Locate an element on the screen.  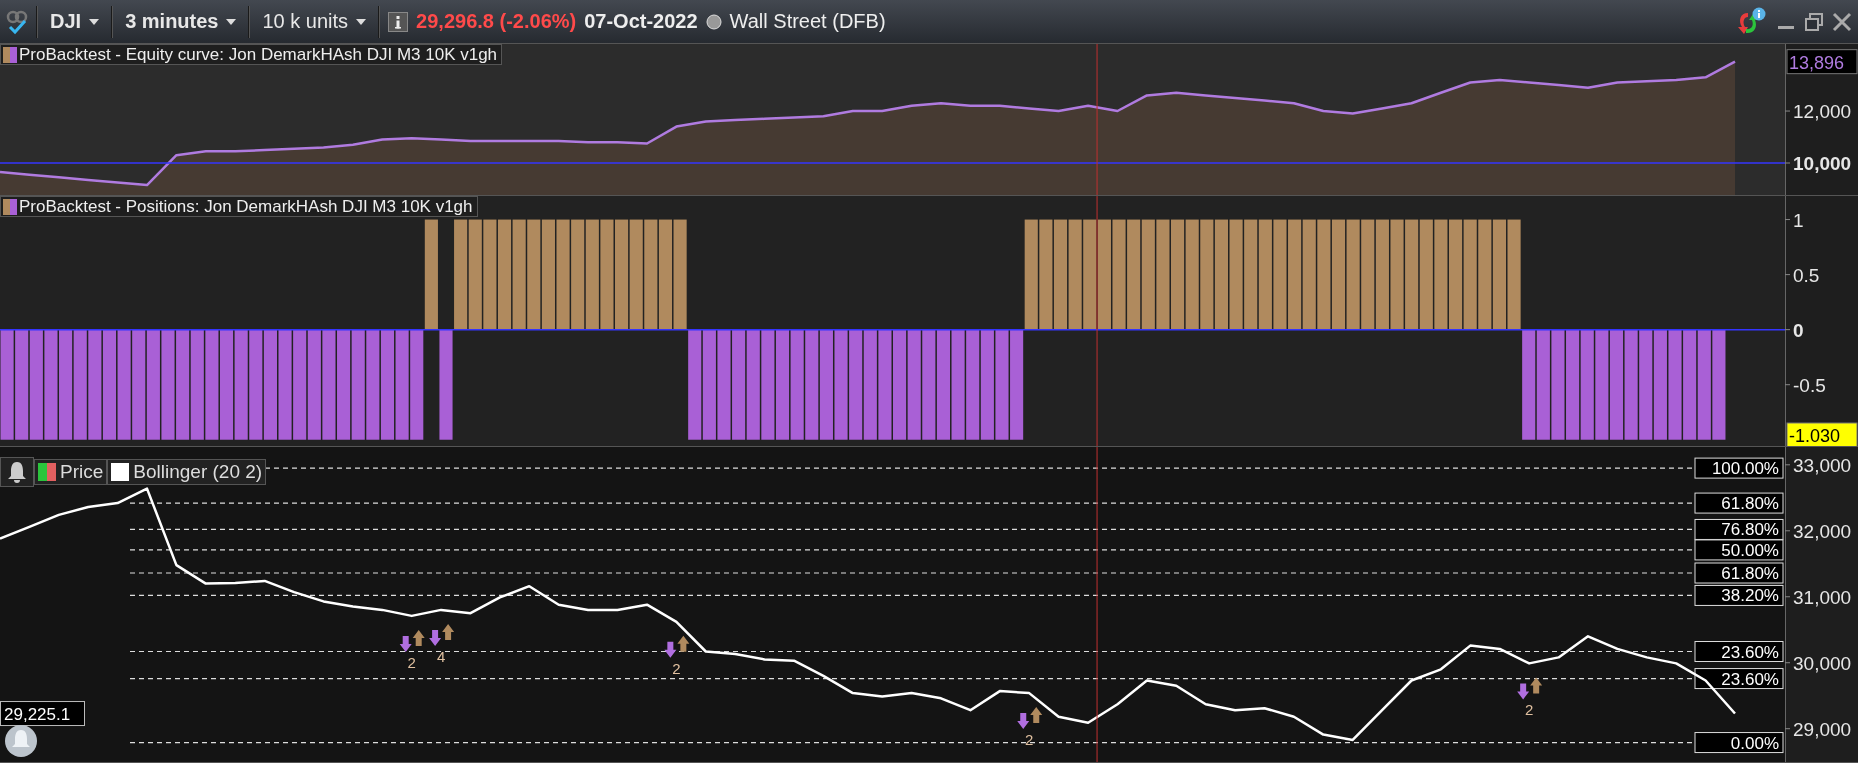
fibonacci-label: 100.00% is located at coordinates (1739, 468).